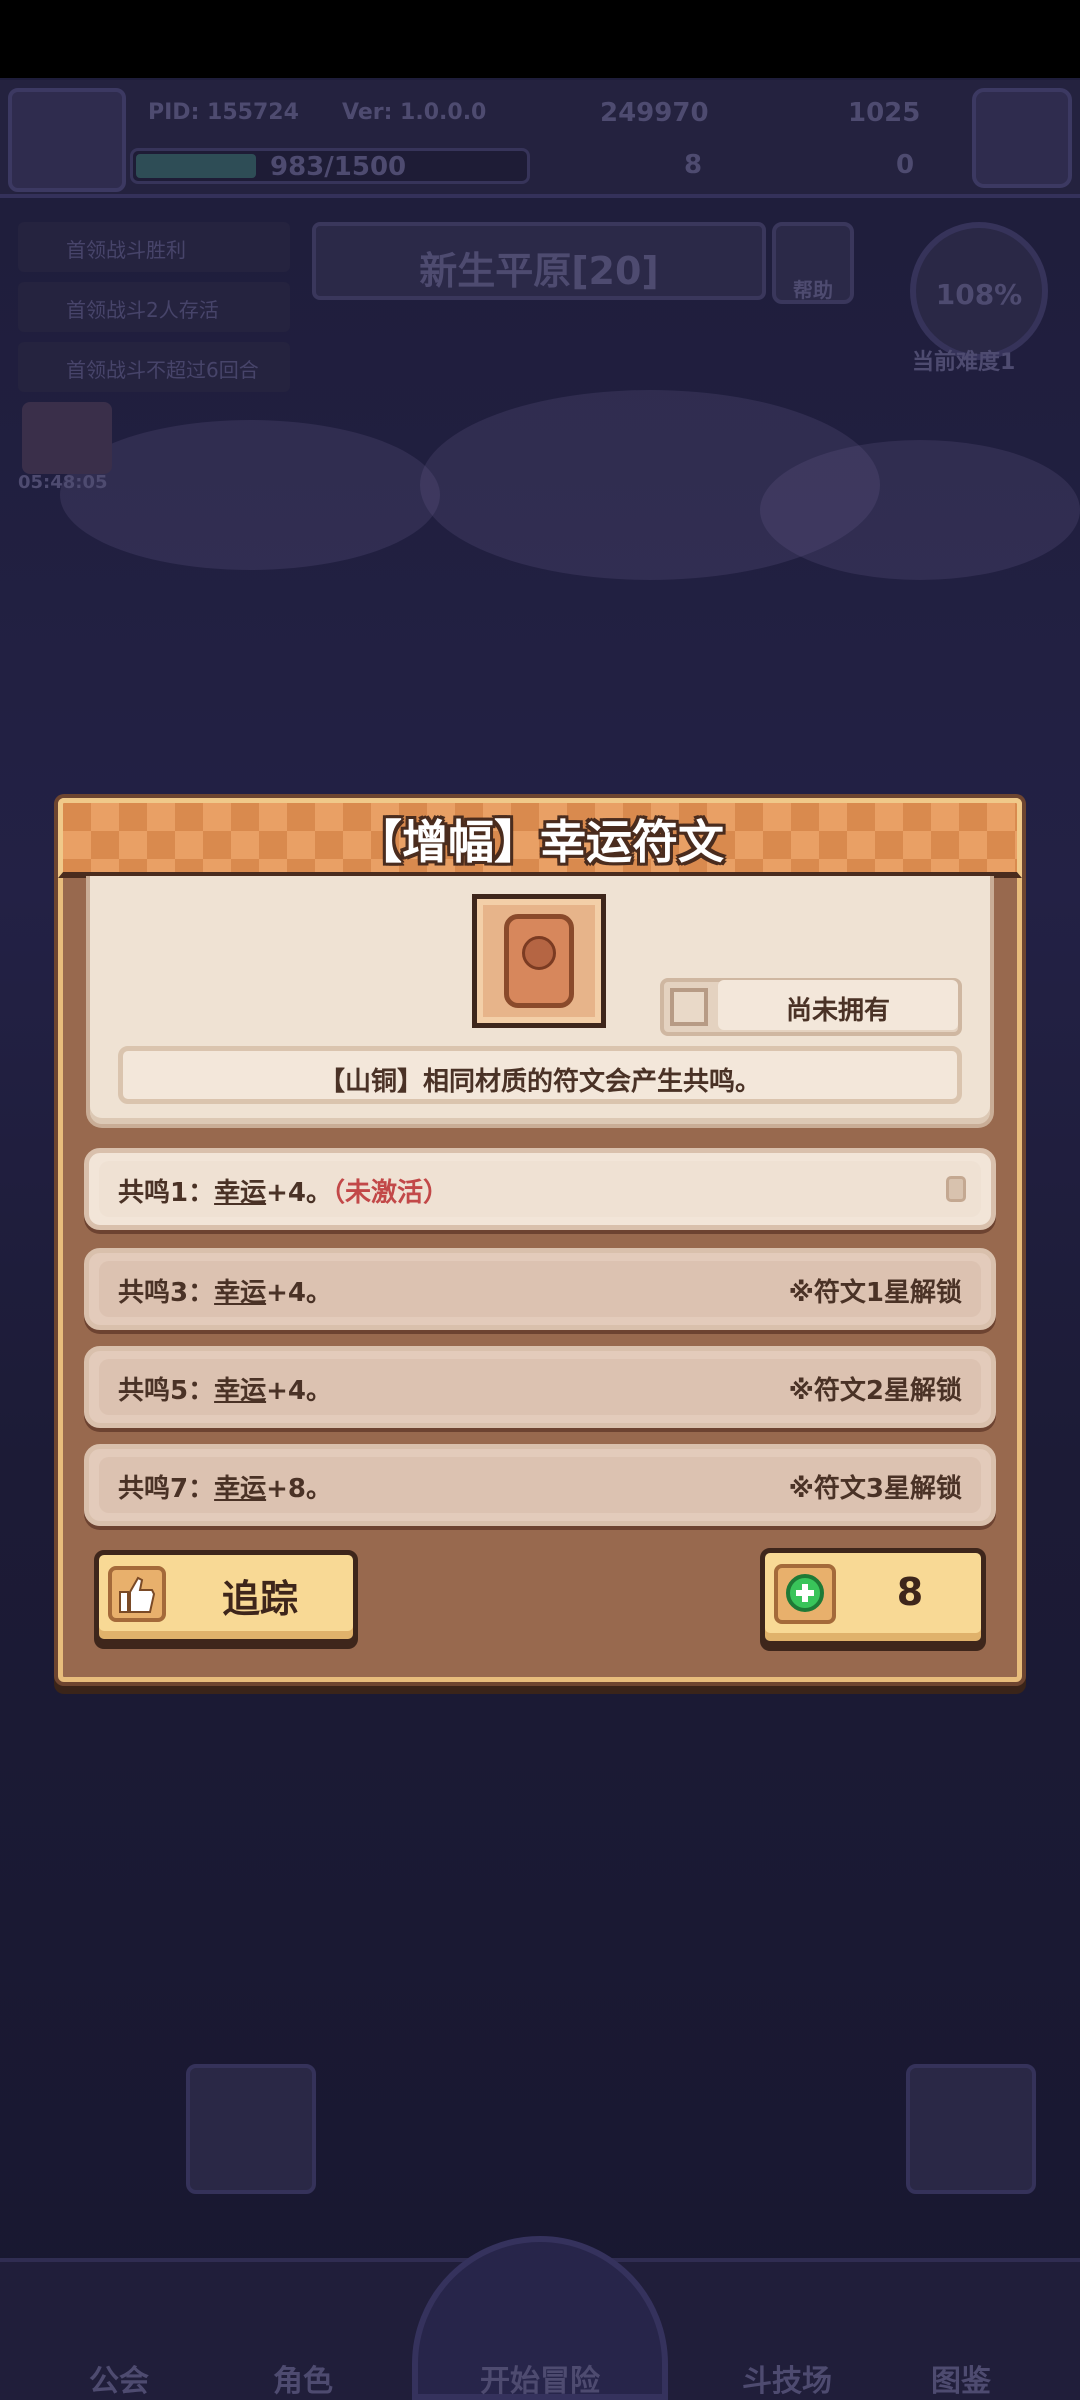  Describe the element at coordinates (689, 1007) in the screenshot. I see `inventory-grid-icon` at that location.